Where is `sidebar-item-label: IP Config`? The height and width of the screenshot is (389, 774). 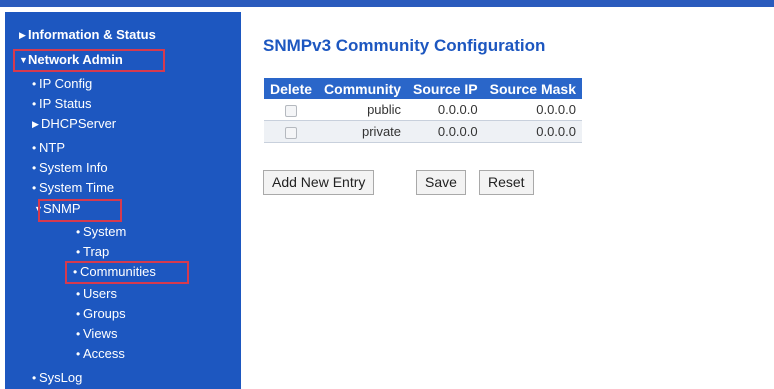 sidebar-item-label: IP Config is located at coordinates (66, 83).